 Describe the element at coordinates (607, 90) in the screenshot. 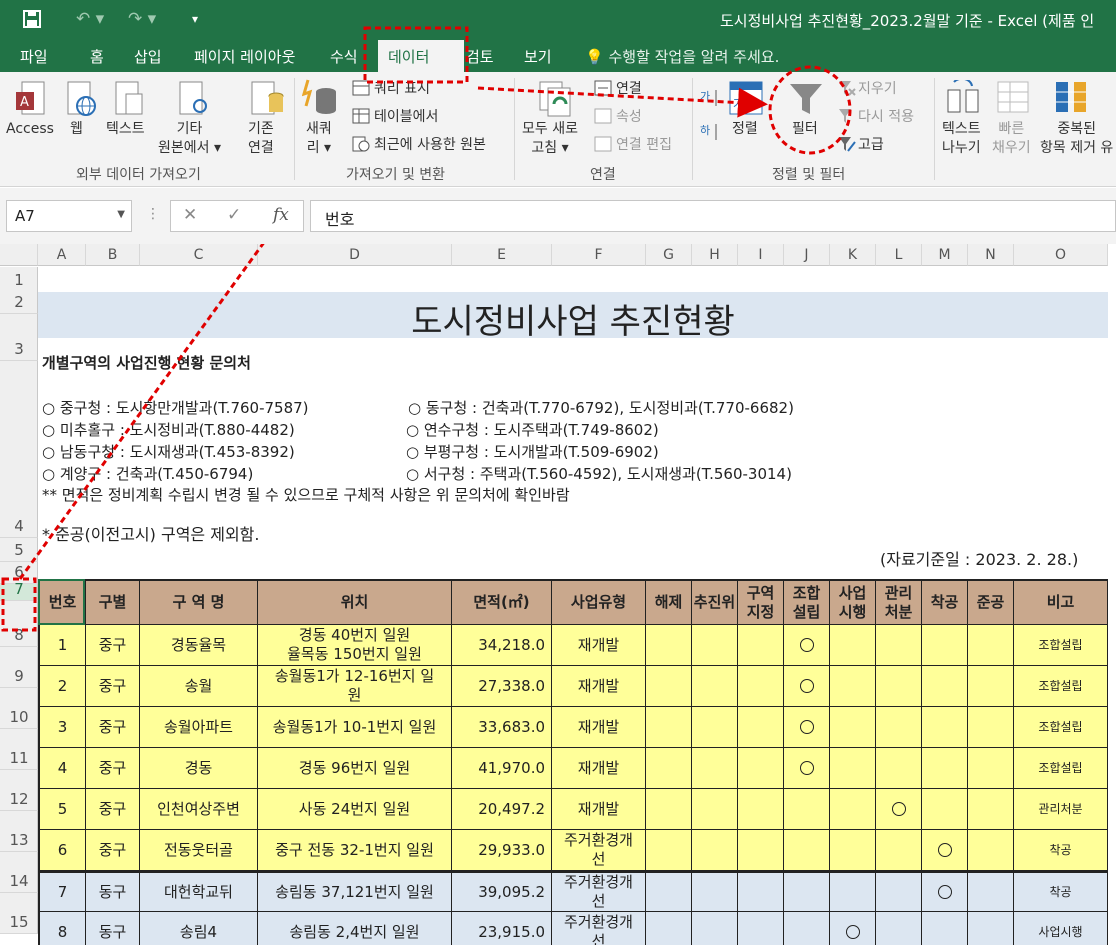

I see `annotation-overlay-top` at that location.